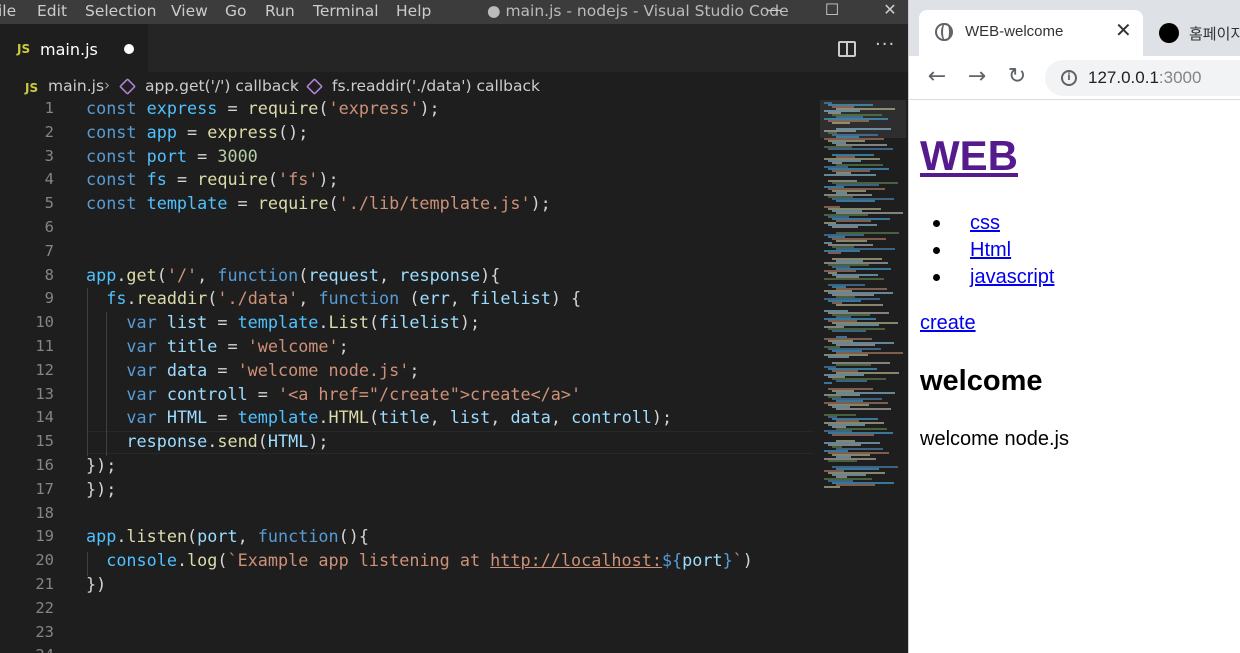  I want to click on menu-run: Run, so click(280, 12).